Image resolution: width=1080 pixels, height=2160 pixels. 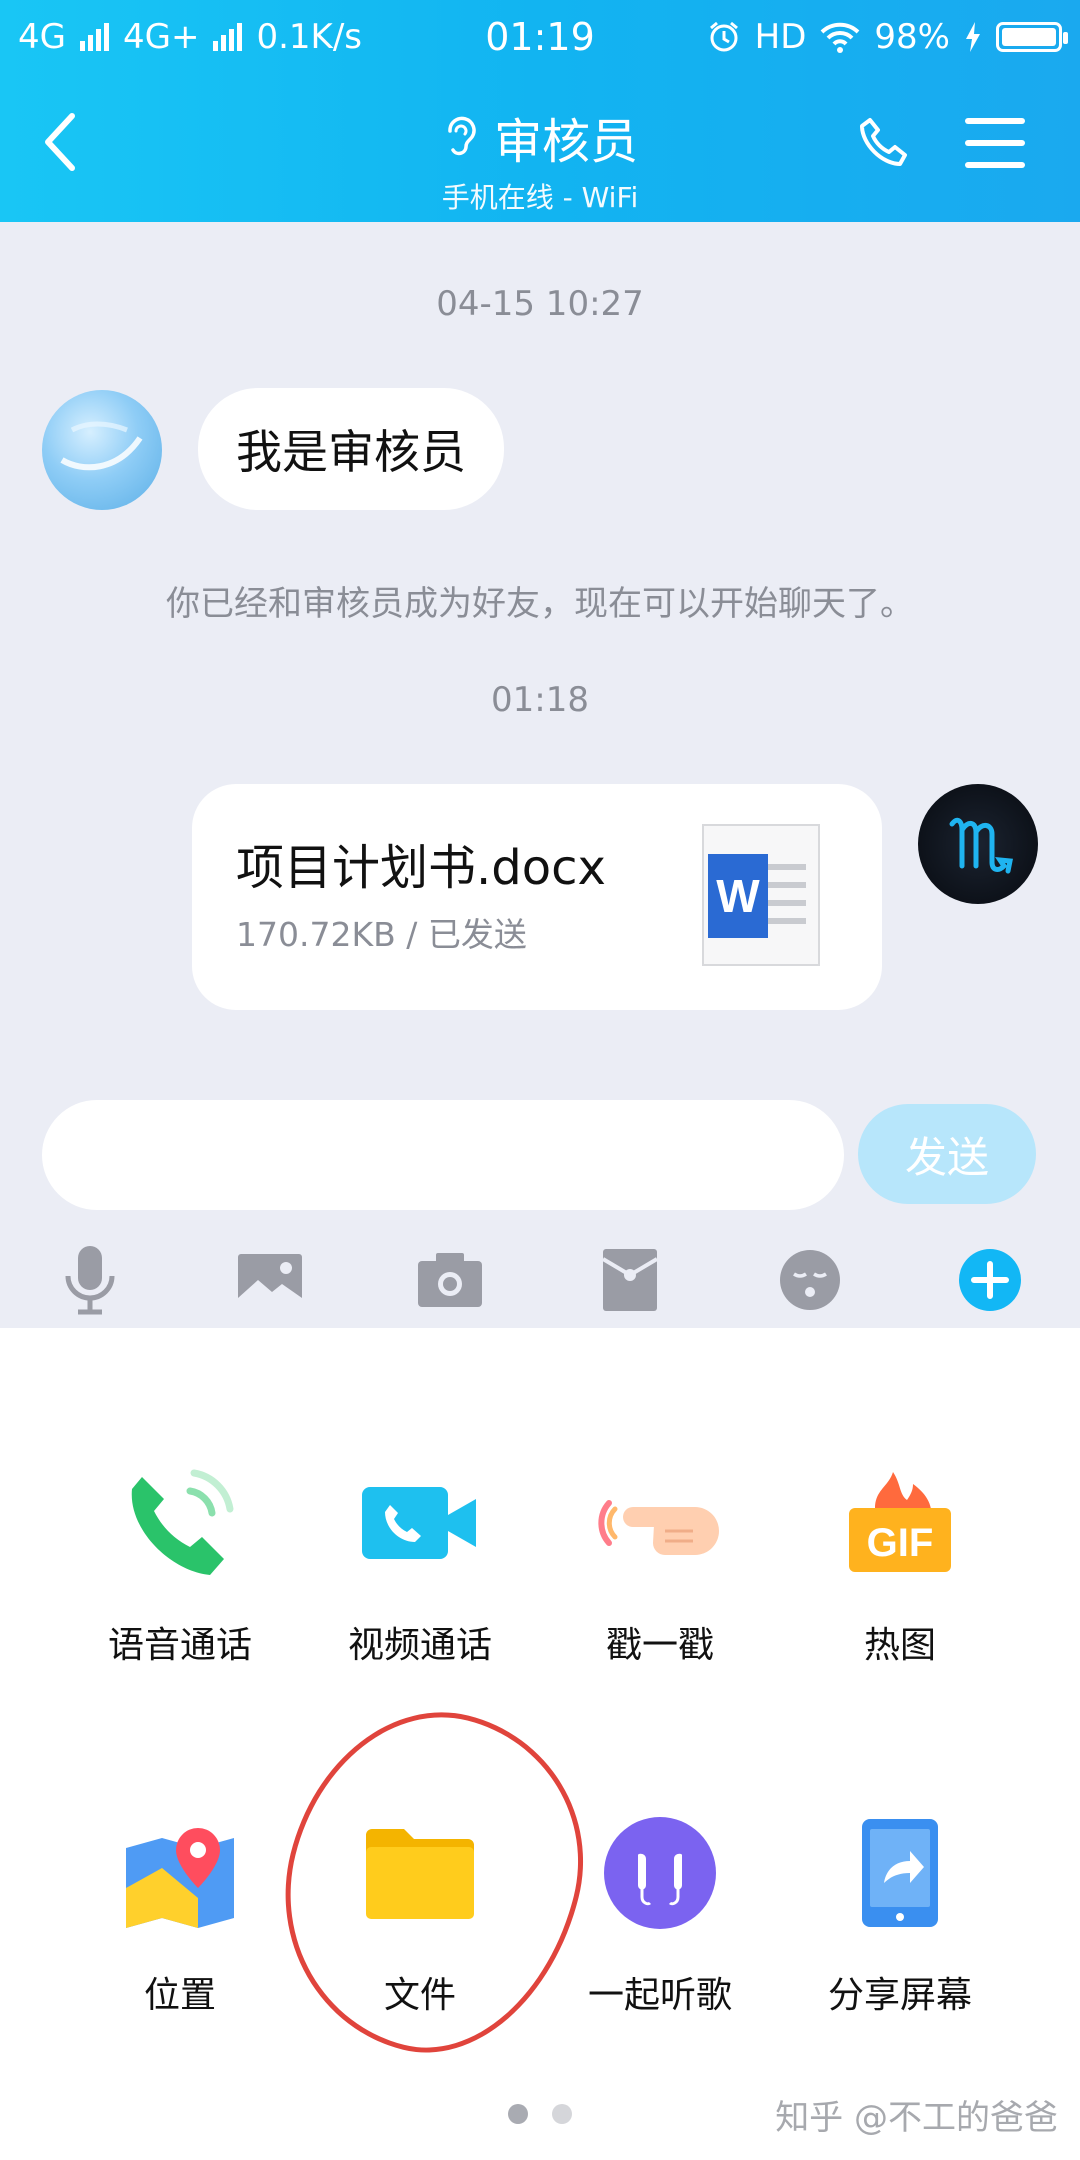 I want to click on watermark: 知乎 @不工的爸爸, so click(x=916, y=2118).